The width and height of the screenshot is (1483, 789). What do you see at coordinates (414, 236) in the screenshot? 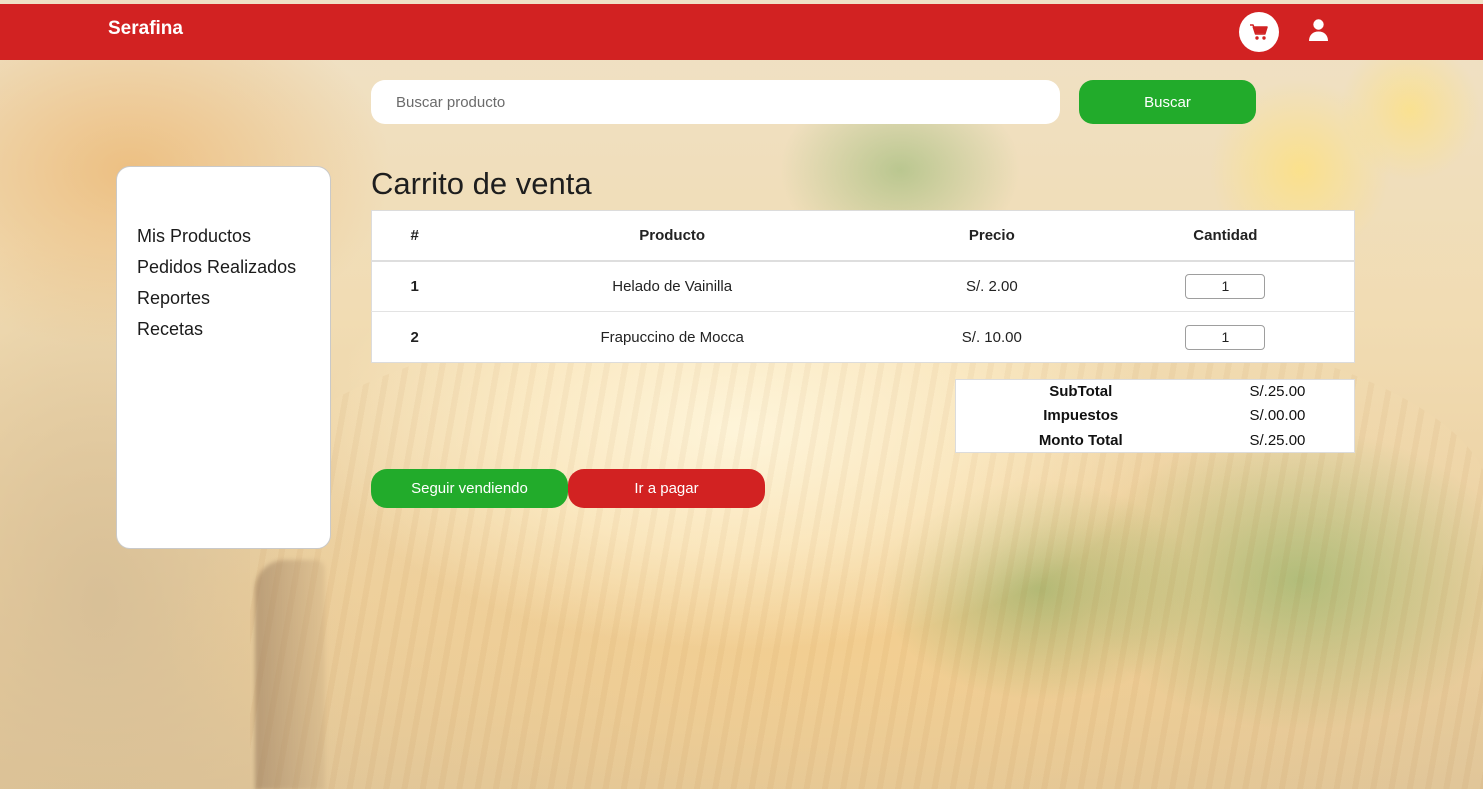
I see `column-header-index: #` at bounding box center [414, 236].